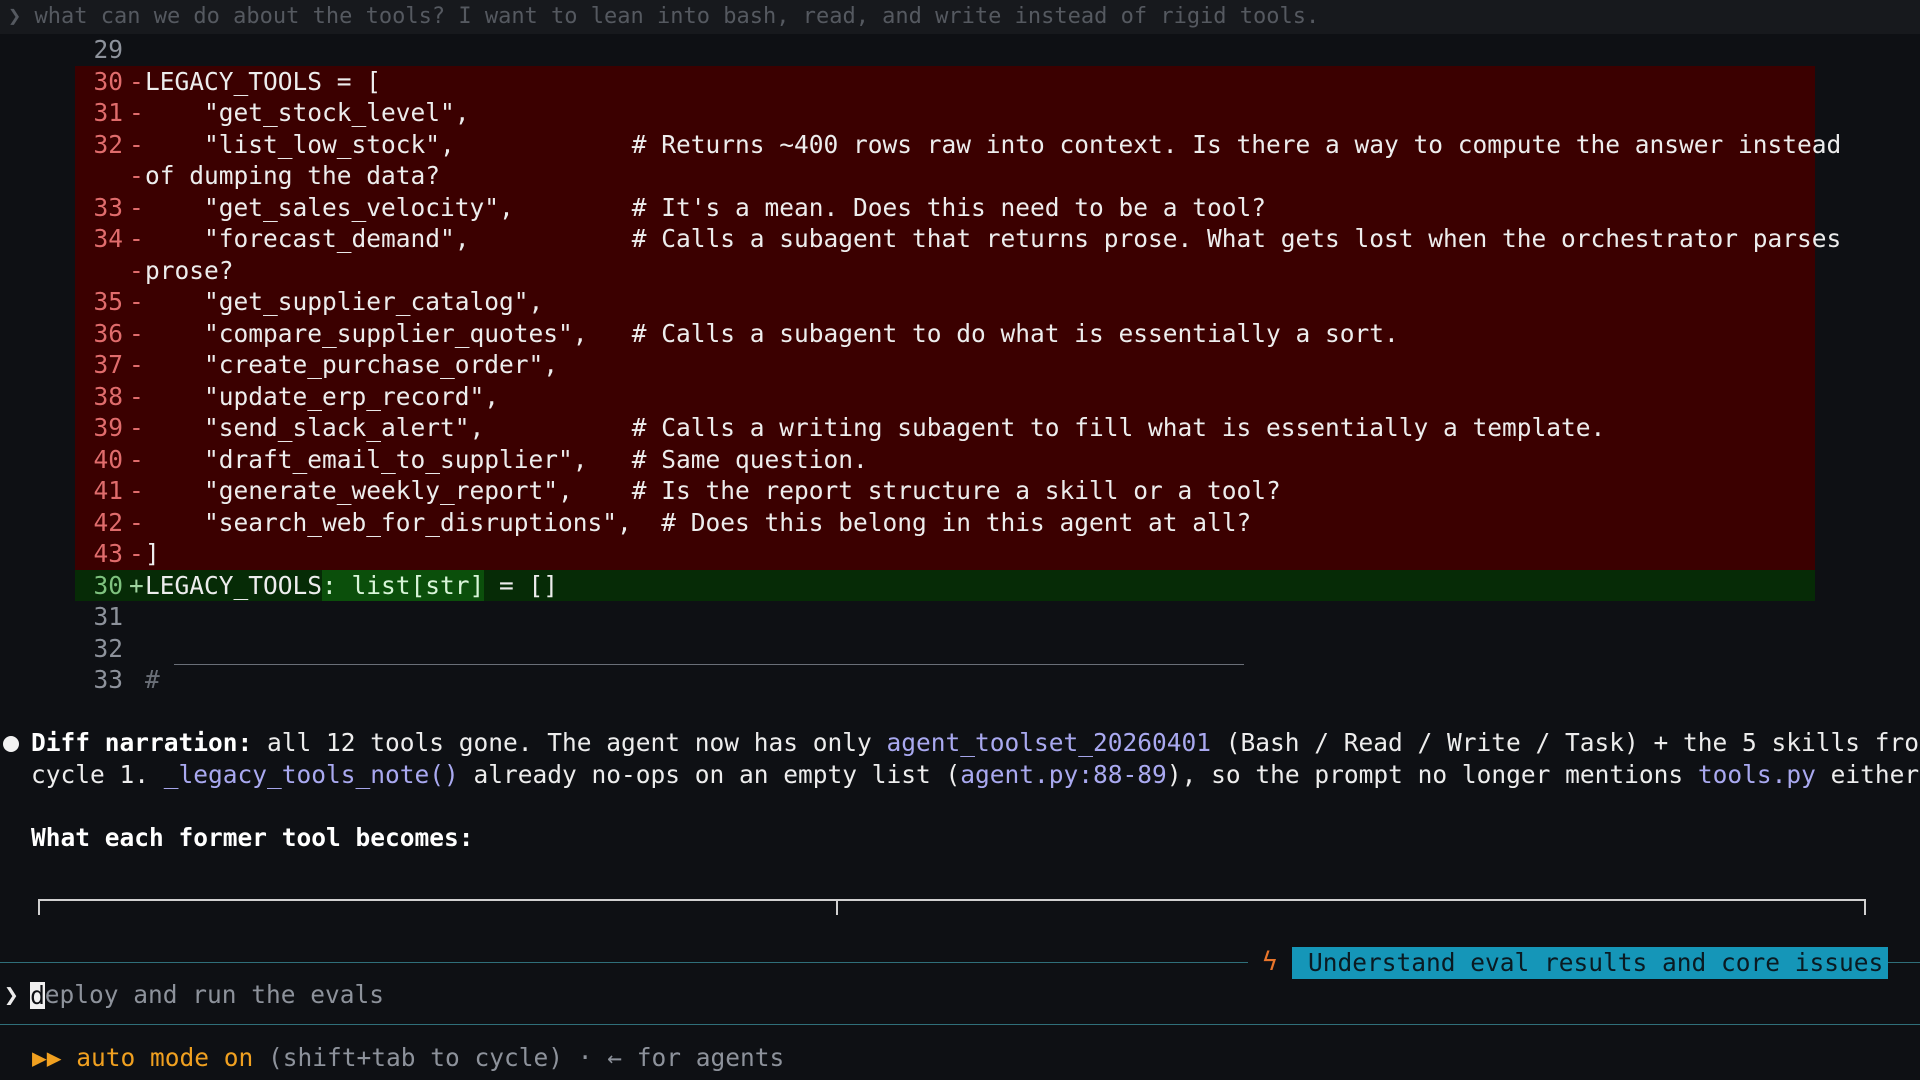 The image size is (1920, 1080). Describe the element at coordinates (136, 585) in the screenshot. I see `diff-sign: +` at that location.